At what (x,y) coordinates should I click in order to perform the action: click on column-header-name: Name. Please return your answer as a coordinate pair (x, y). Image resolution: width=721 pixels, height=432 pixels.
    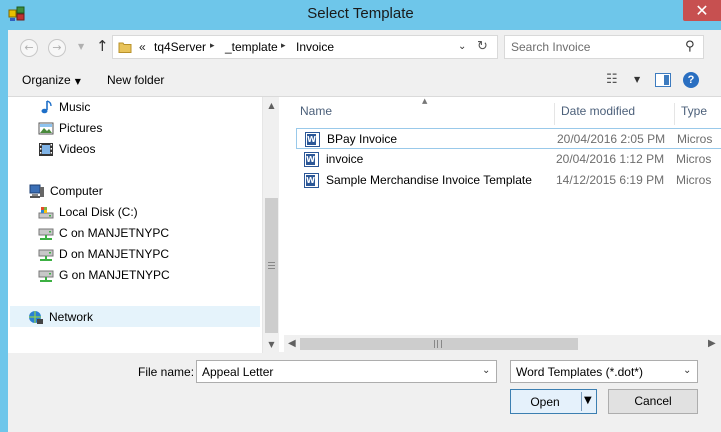
    Looking at the image, I should click on (424, 114).